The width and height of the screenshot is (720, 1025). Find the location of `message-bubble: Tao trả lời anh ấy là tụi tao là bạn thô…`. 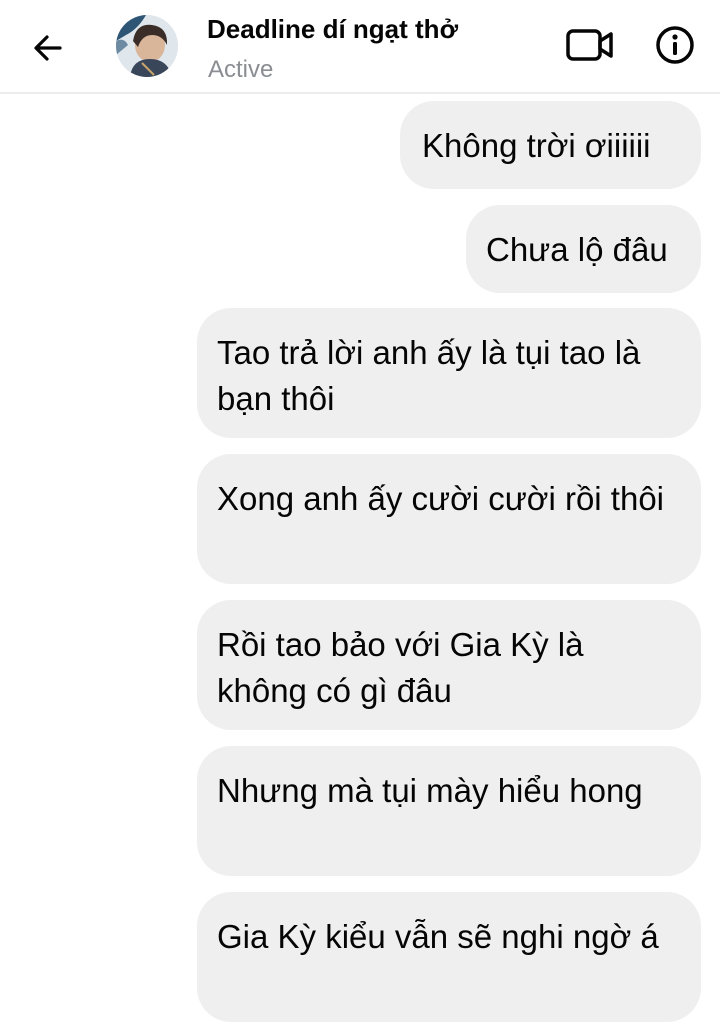

message-bubble: Tao trả lời anh ấy là tụi tao là bạn thô… is located at coordinates (449, 373).